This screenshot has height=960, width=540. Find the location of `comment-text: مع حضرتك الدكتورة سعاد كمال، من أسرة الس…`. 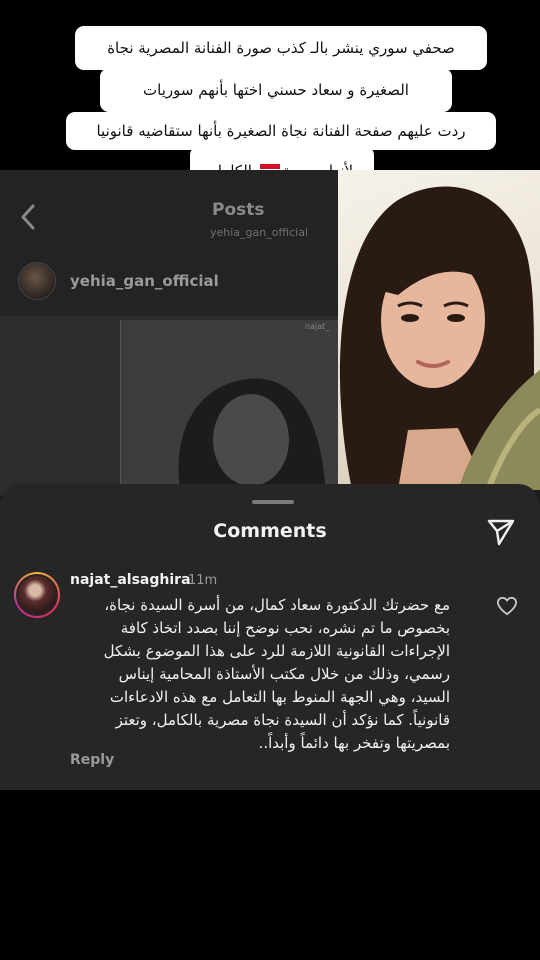

comment-text: مع حضرتك الدكتورة سعاد كمال، من أسرة الس… is located at coordinates (276, 674).